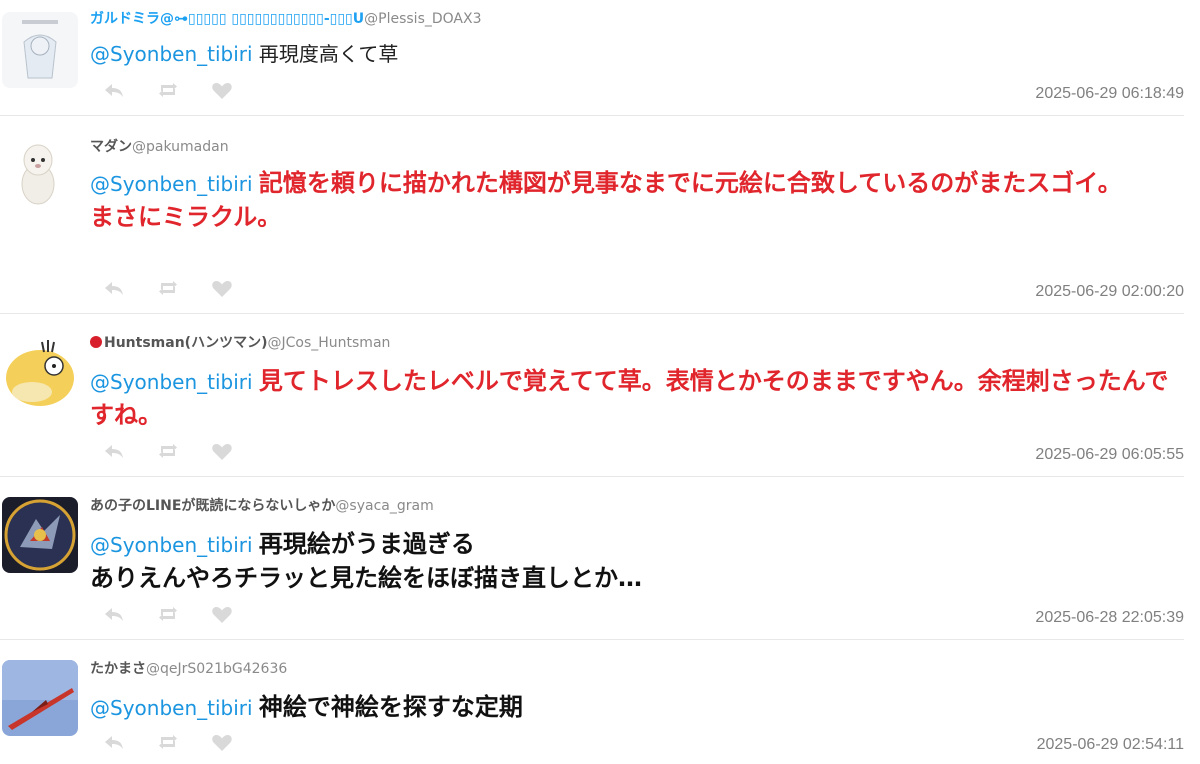 Image resolution: width=1200 pixels, height=764 pixels. I want to click on display-name: たかまさ, so click(118, 669).